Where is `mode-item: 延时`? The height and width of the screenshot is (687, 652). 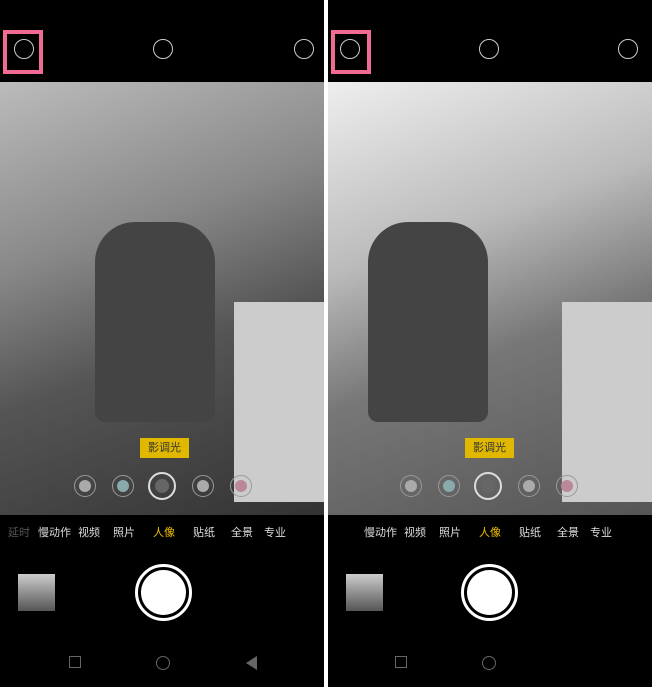
mode-item: 延时 is located at coordinates (19, 532).